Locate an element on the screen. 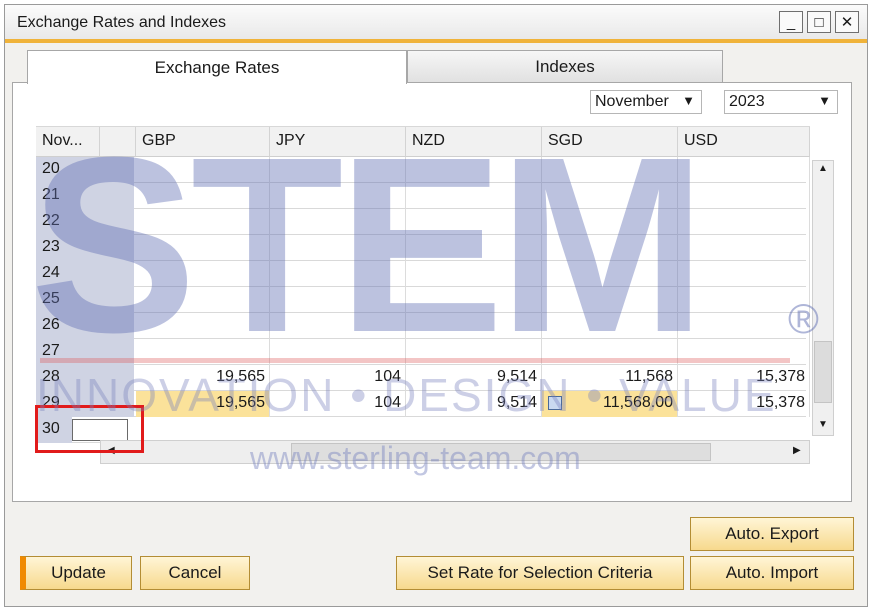 The height and width of the screenshot is (611, 872). table-row: 24 is located at coordinates (423, 274).